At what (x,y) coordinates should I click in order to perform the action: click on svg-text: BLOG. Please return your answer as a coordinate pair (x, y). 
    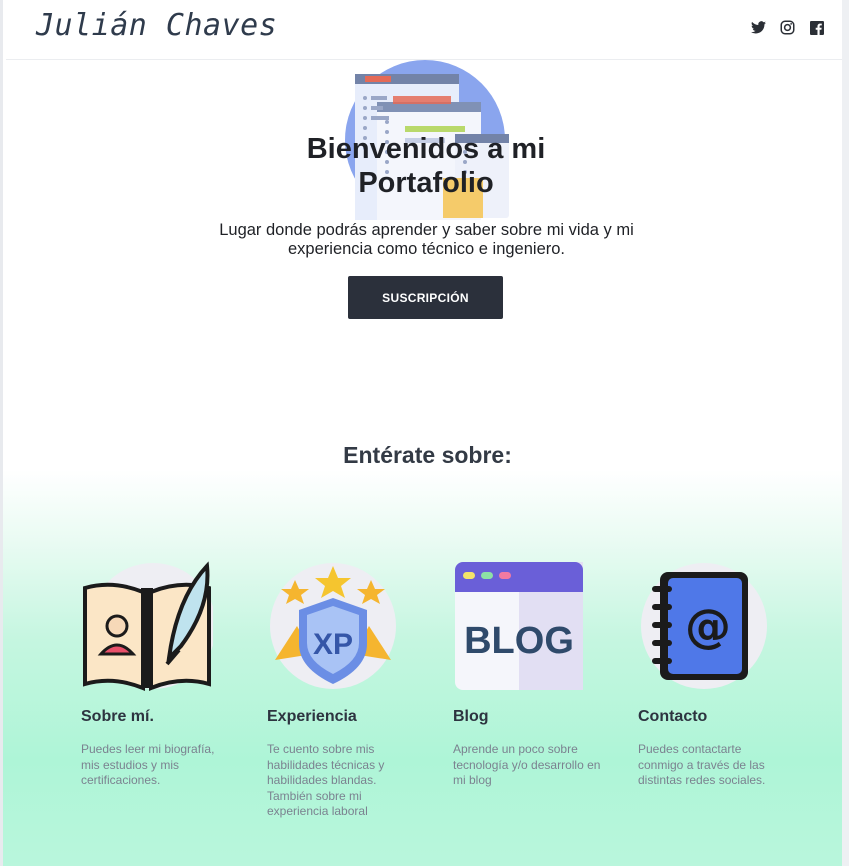
    Looking at the image, I should click on (519, 641).